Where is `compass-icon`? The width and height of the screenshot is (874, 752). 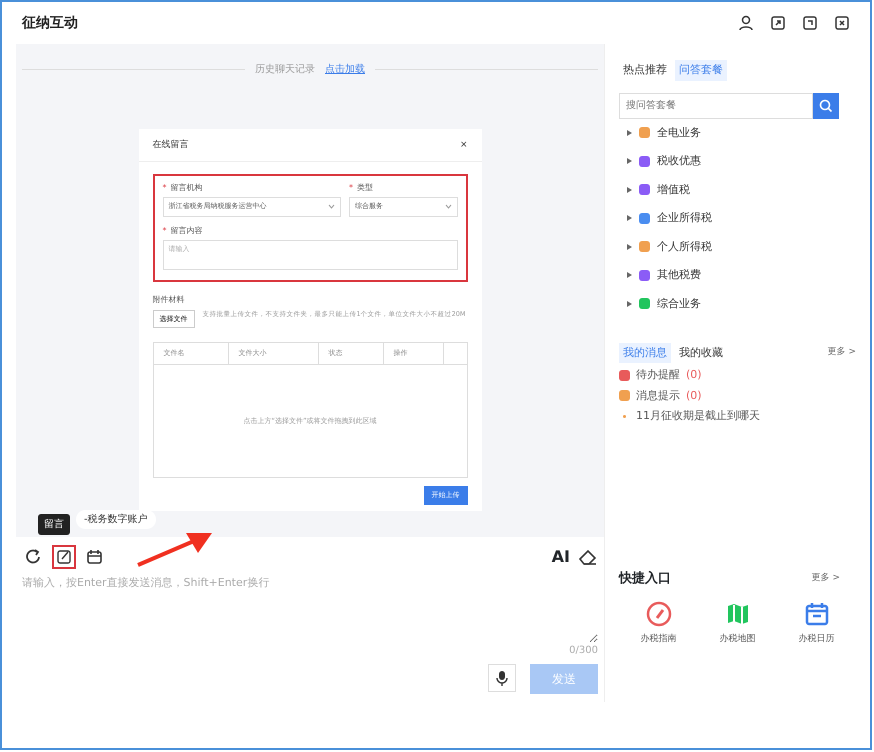
compass-icon is located at coordinates (659, 614).